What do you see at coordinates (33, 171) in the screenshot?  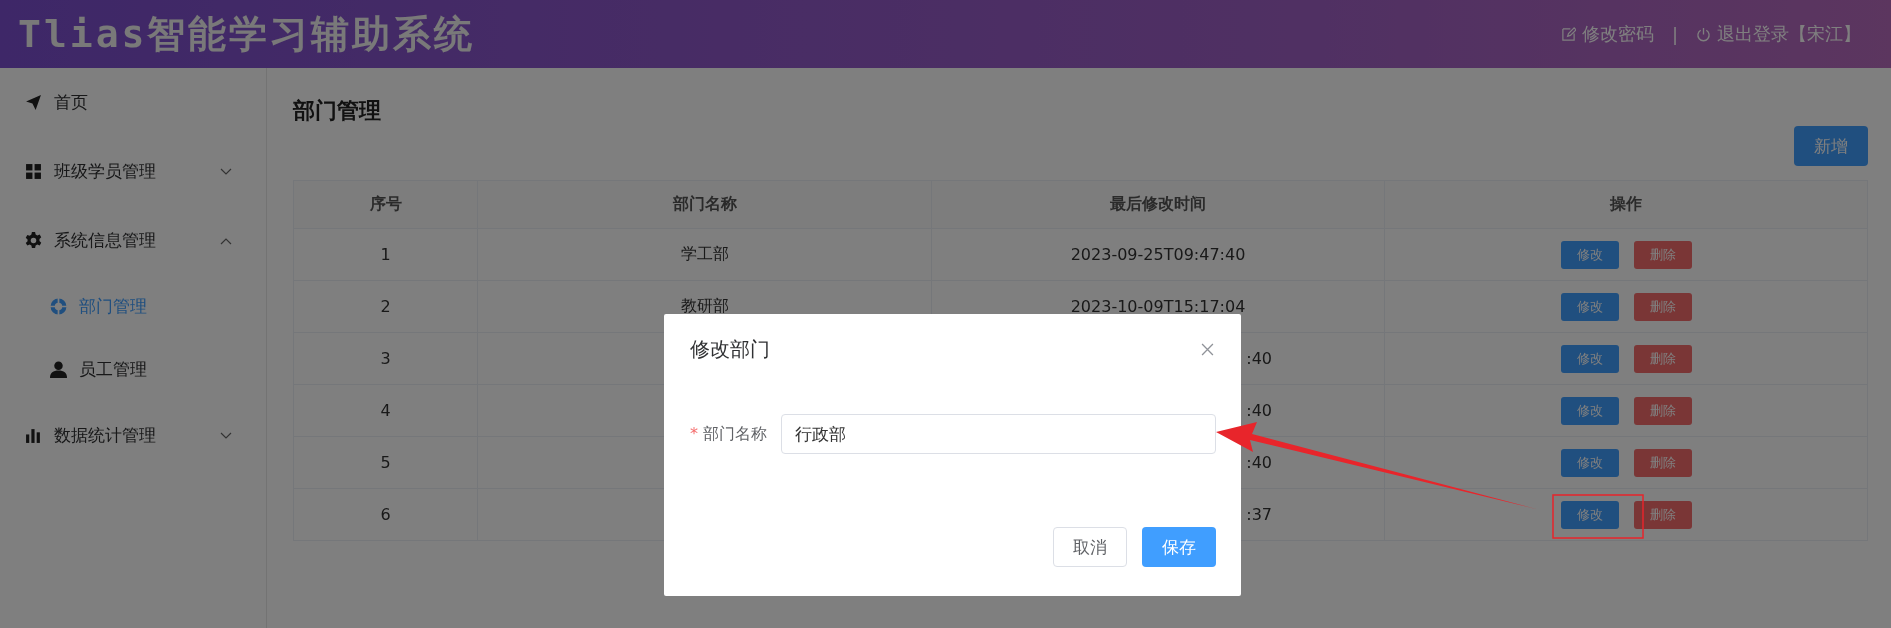 I see `grid-icon` at bounding box center [33, 171].